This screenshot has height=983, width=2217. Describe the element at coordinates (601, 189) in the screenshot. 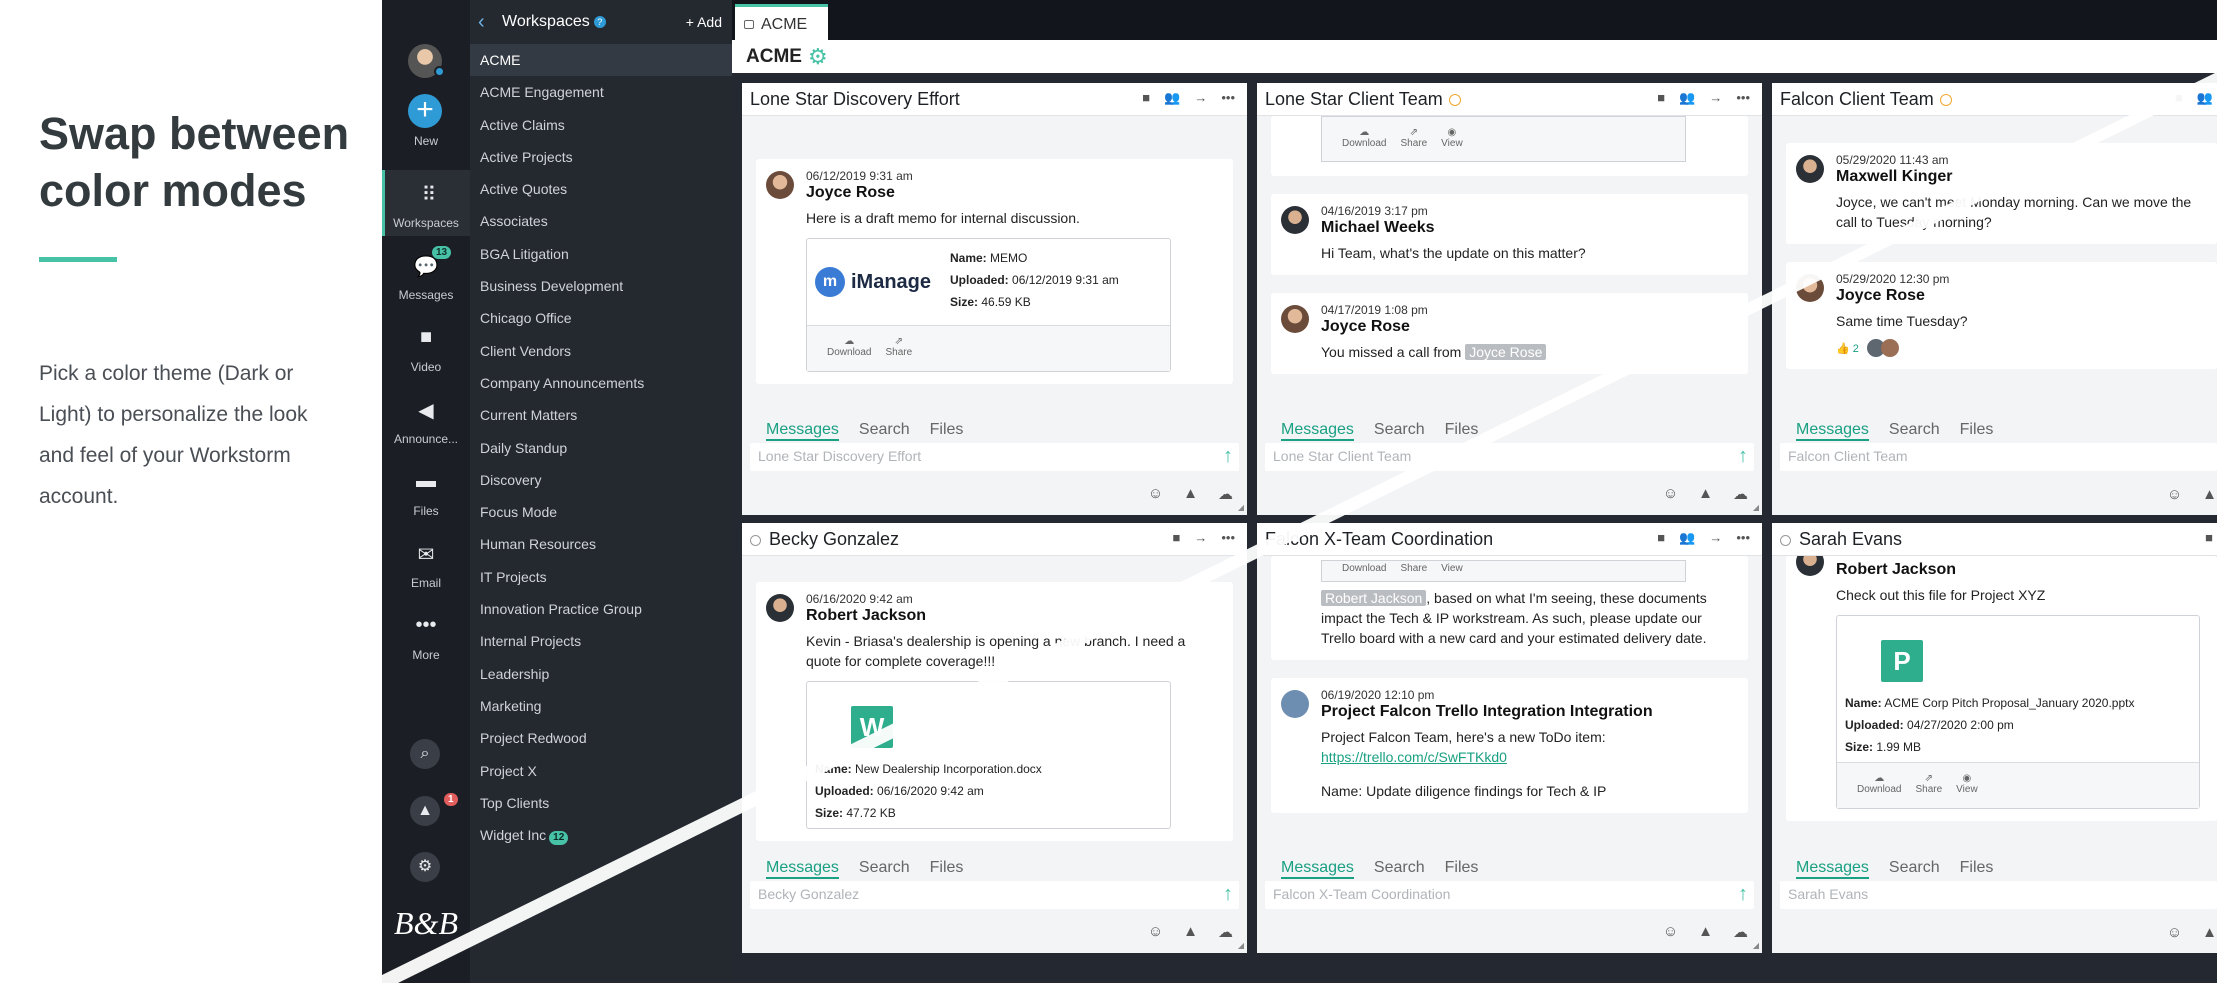

I see `workspace-item: Active Quotes` at that location.